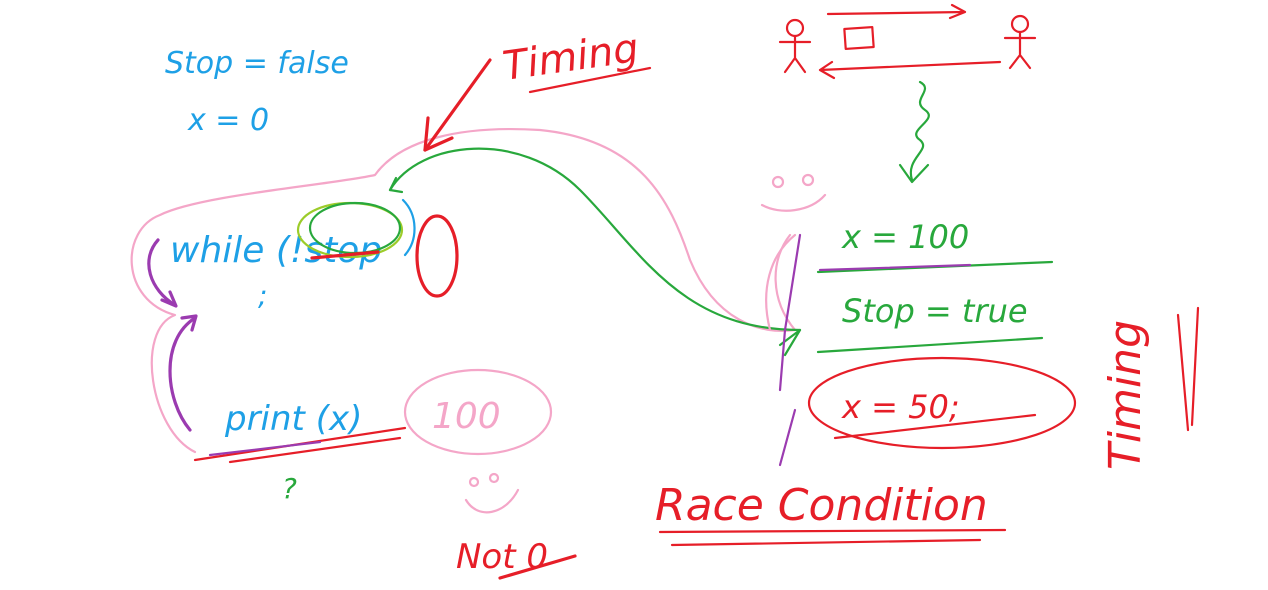  I want to click on print-code-text: print (x), so click(293, 419).